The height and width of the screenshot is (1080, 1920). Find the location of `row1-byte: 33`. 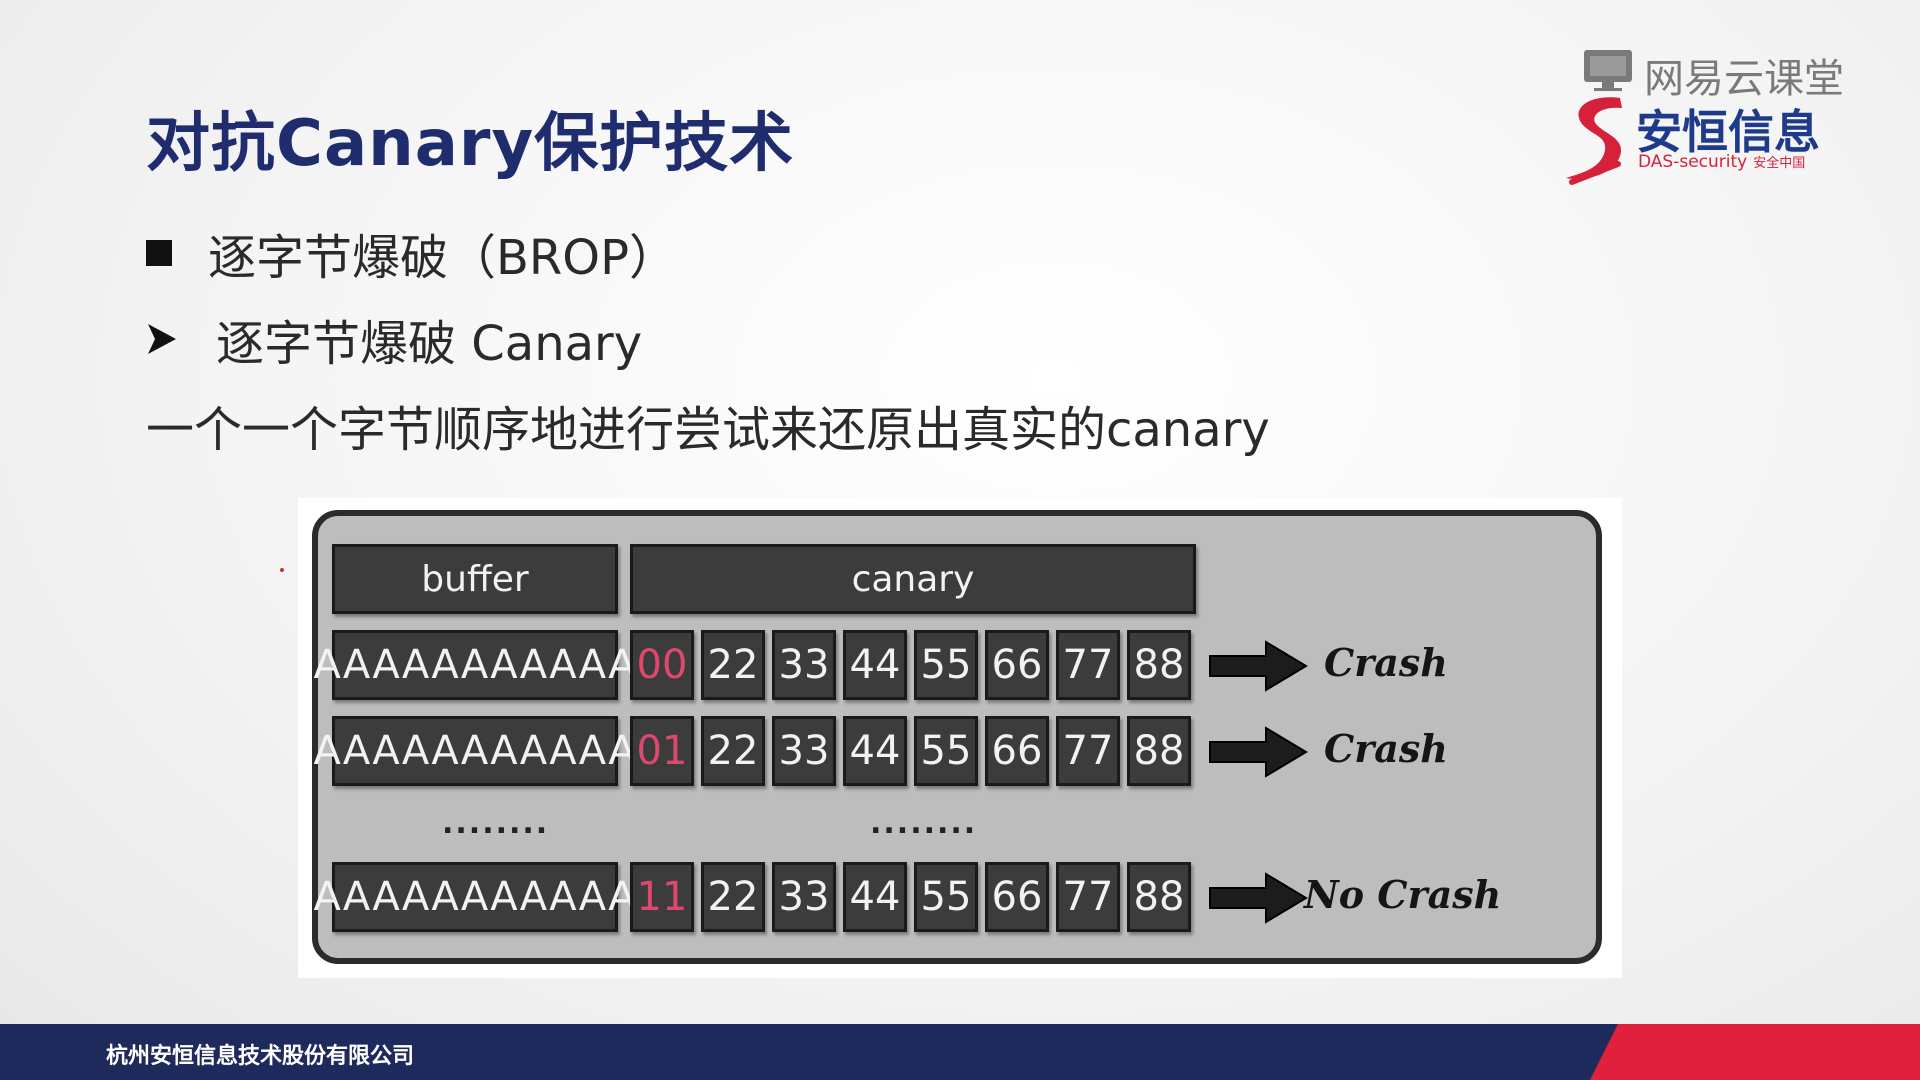

row1-byte: 33 is located at coordinates (804, 665).